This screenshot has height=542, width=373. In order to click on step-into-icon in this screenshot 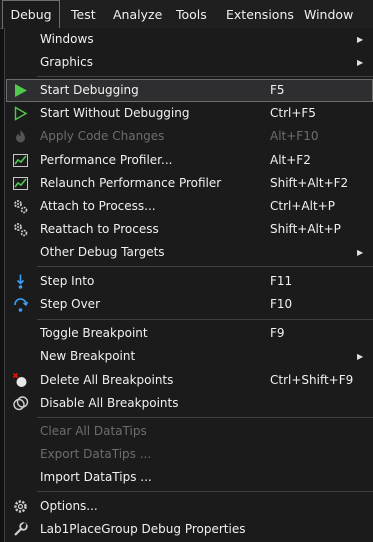, I will do `click(20, 281)`.